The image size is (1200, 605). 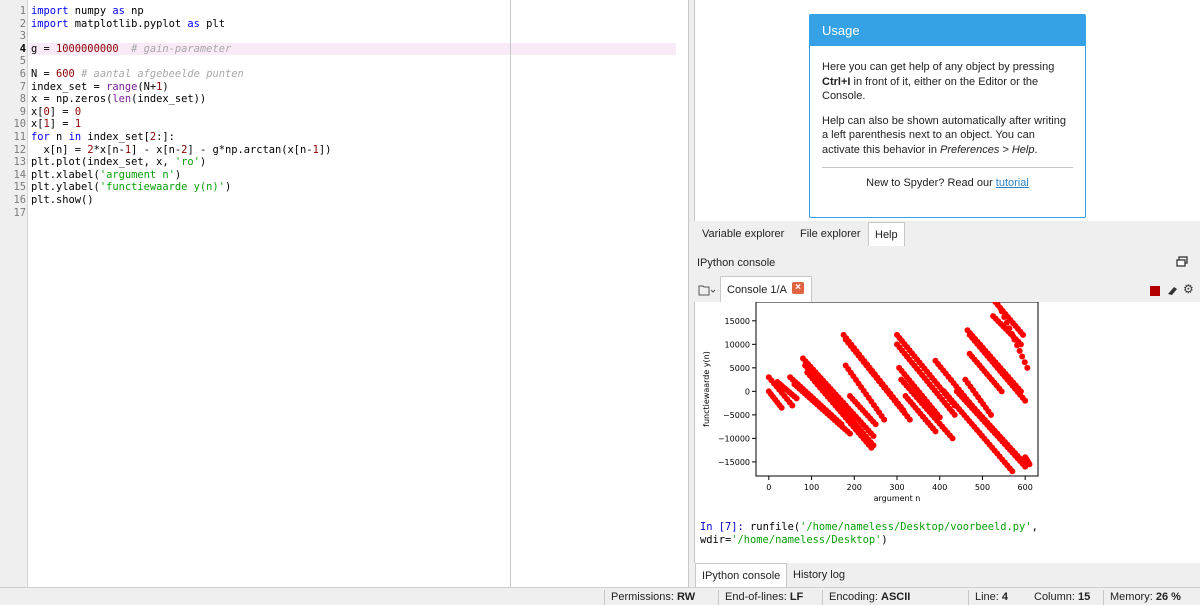 I want to click on x-tick-label: 300, so click(x=896, y=487).